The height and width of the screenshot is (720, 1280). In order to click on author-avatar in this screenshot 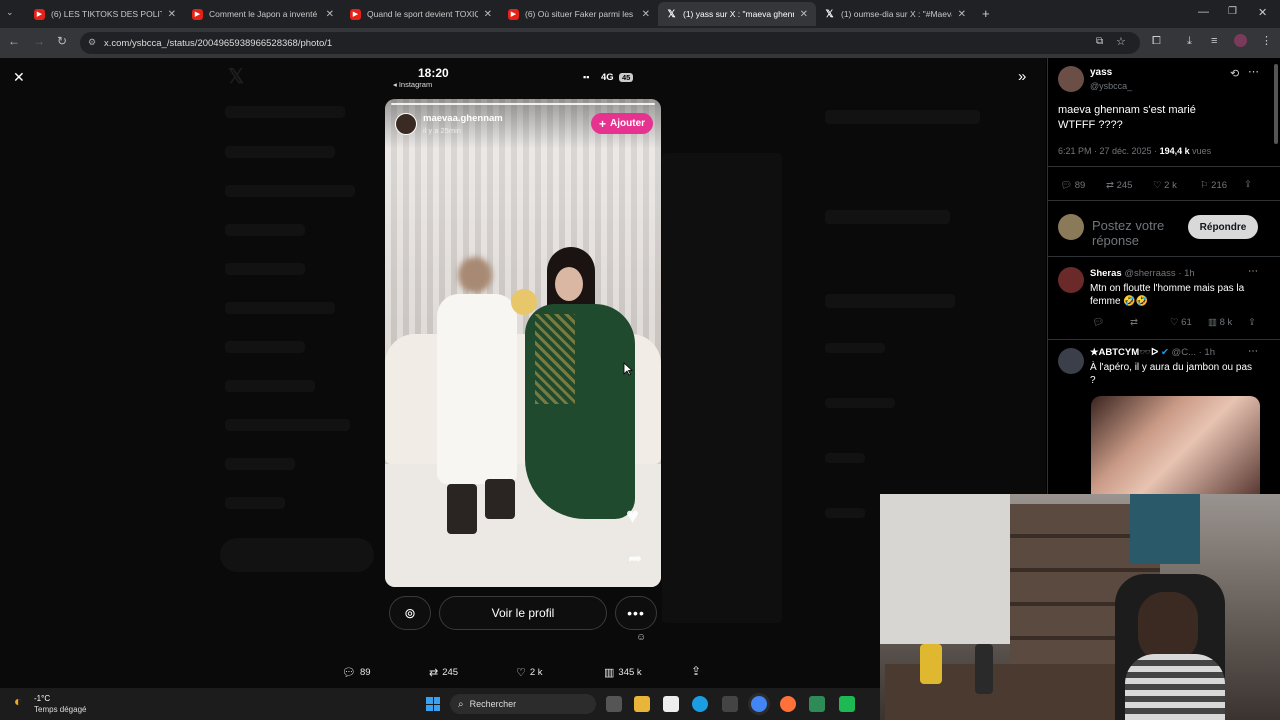, I will do `click(1071, 79)`.